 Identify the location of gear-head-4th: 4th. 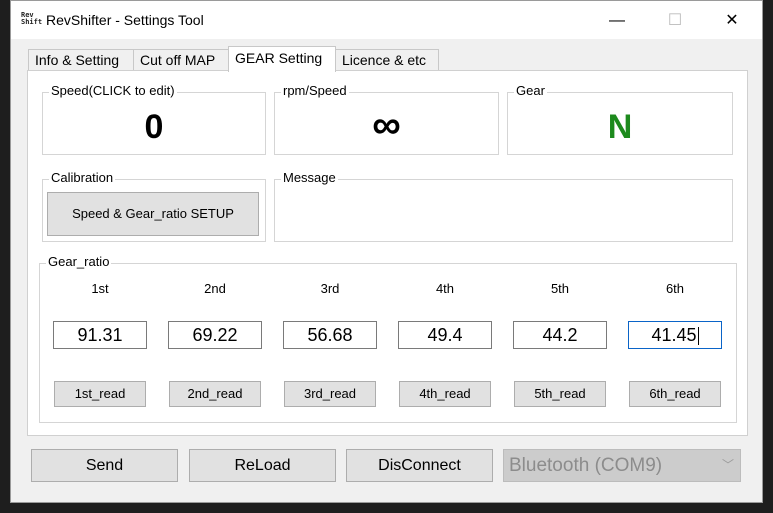
(445, 288).